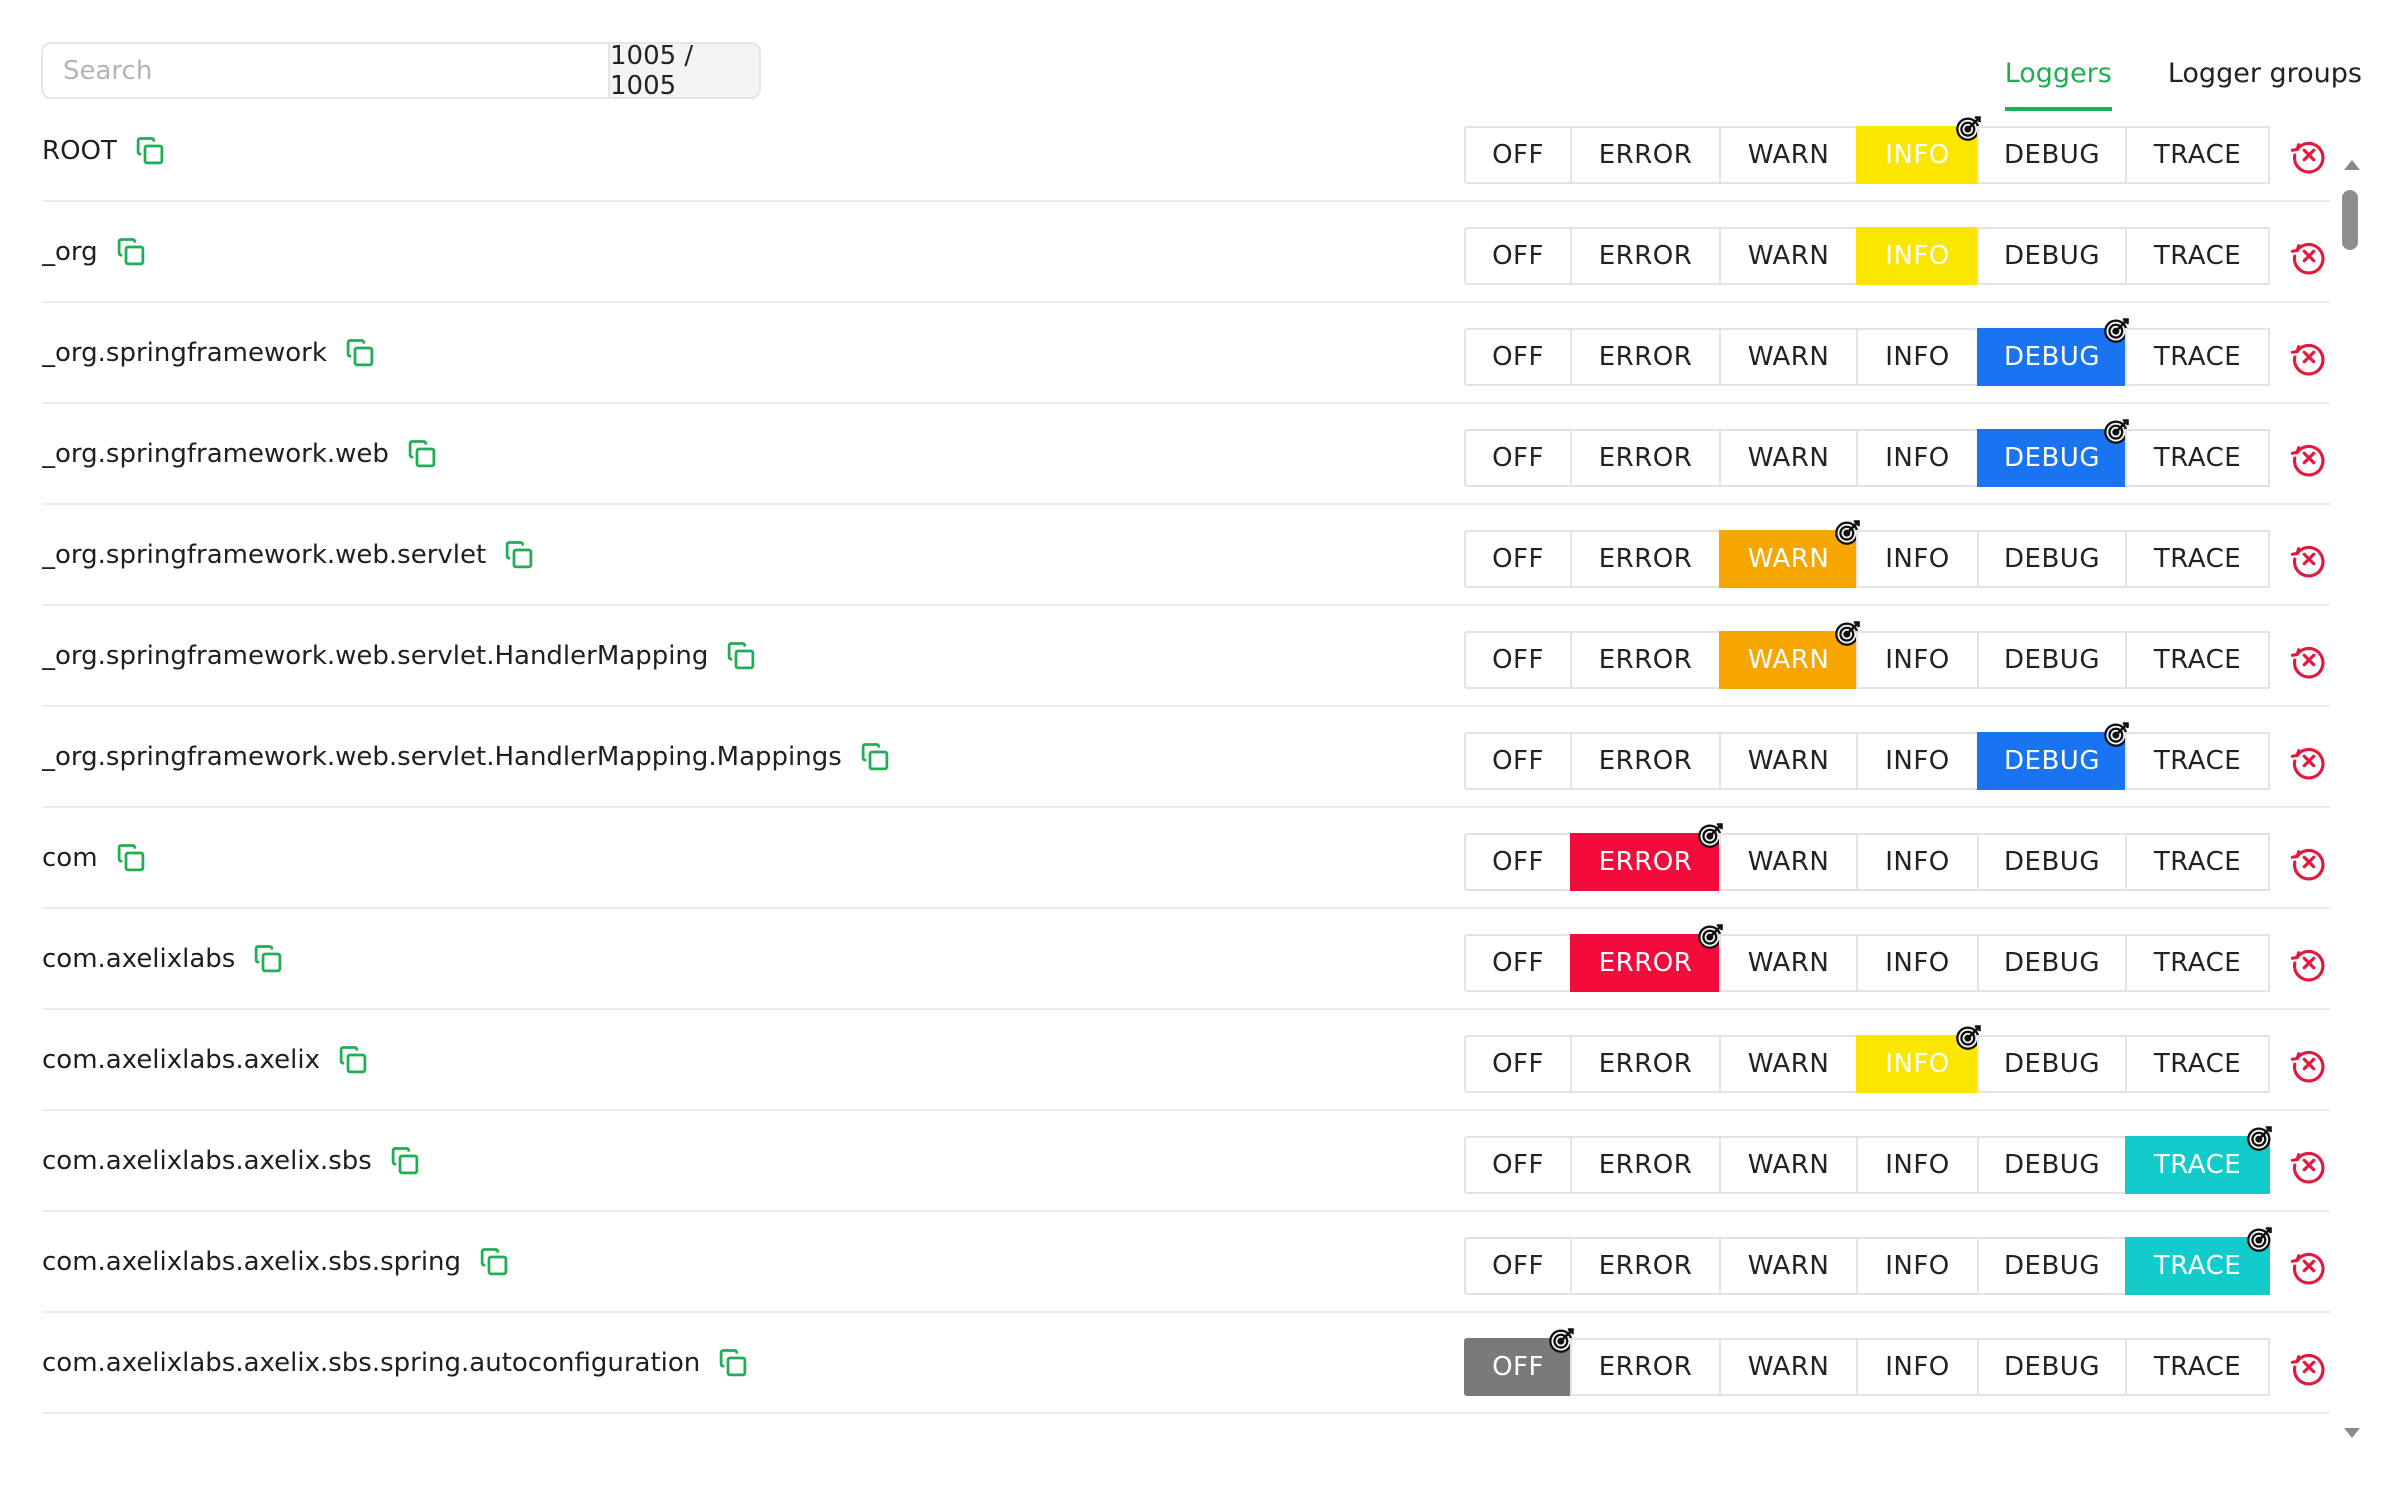 The width and height of the screenshot is (2402, 1485). I want to click on scroll-up-arrow-icon, so click(2352, 165).